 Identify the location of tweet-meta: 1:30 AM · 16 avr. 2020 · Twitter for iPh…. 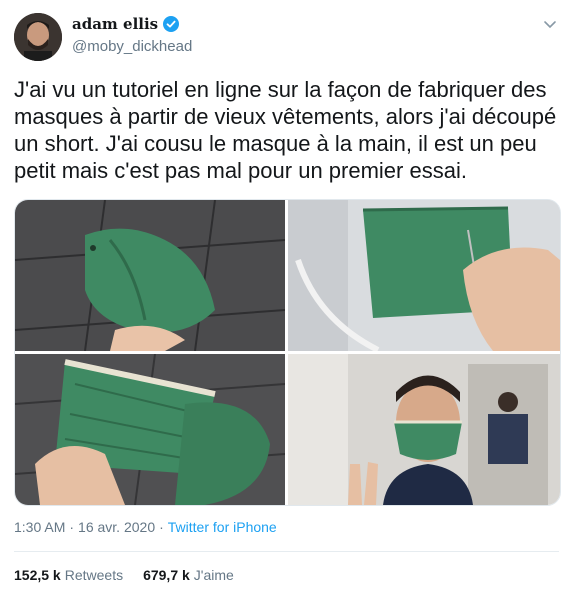
(145, 527).